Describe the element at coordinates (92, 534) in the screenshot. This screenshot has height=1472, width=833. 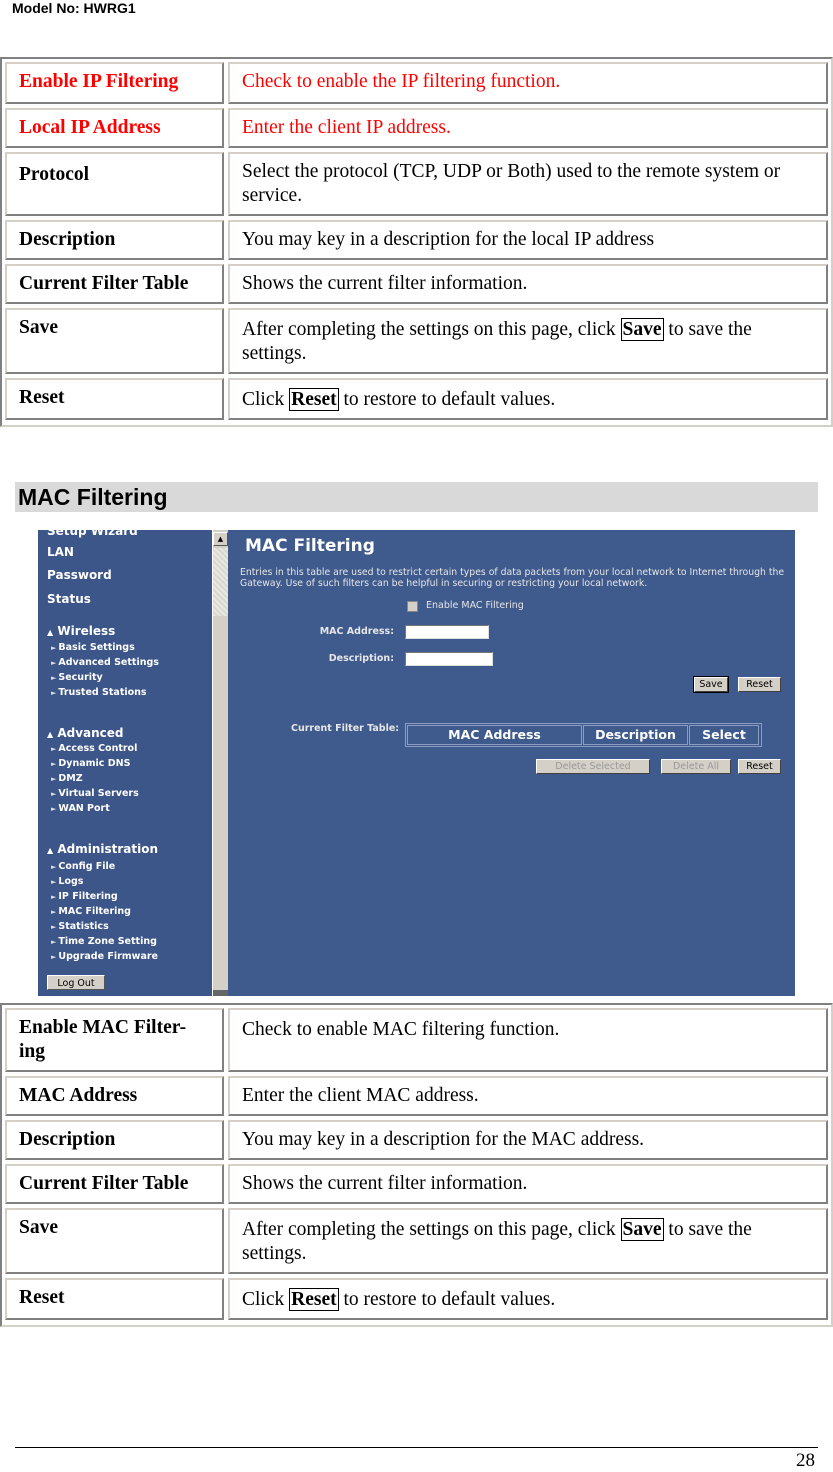
I see `sidebar-item-setup-wizard: Setup Wizard` at that location.